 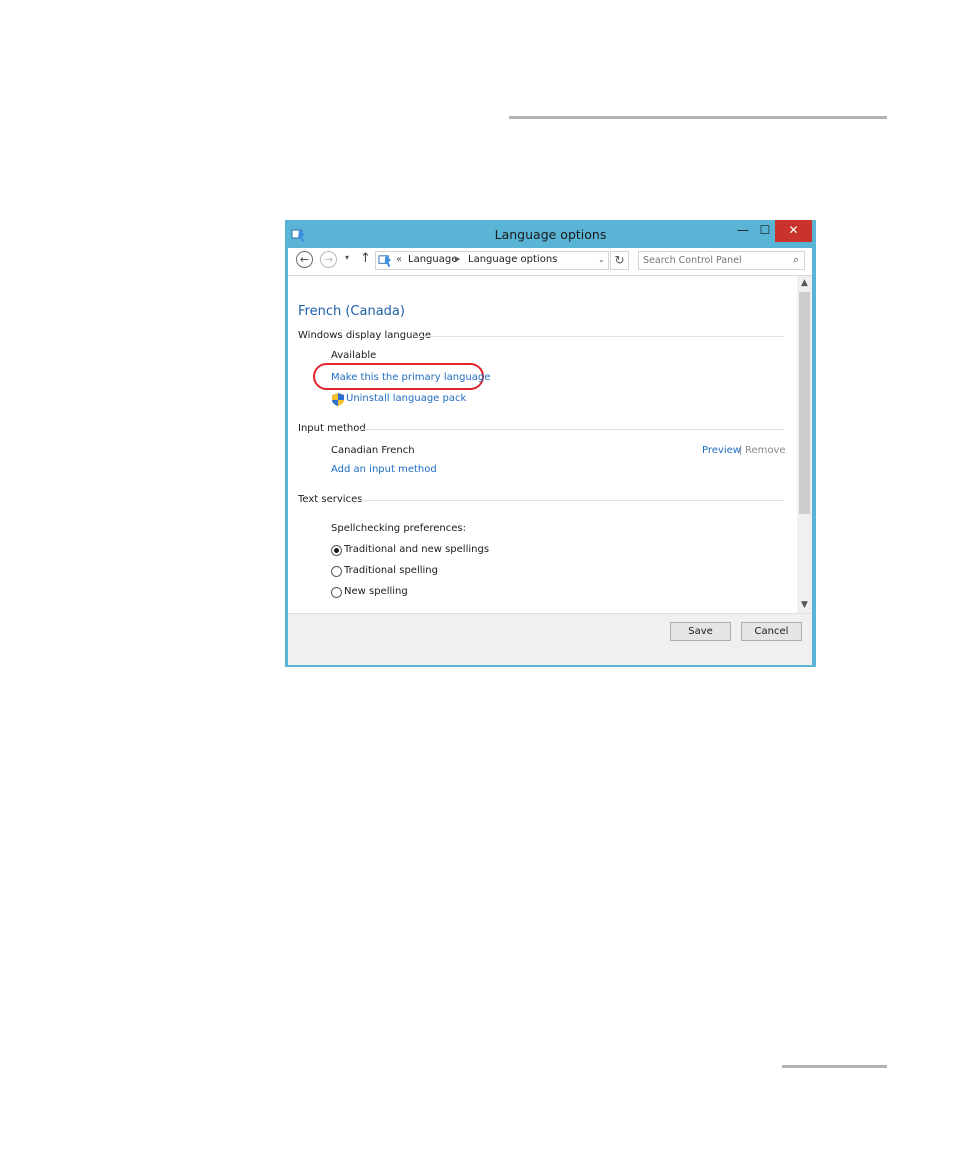 What do you see at coordinates (384, 469) in the screenshot?
I see `add-input-method-link: Add an input method` at bounding box center [384, 469].